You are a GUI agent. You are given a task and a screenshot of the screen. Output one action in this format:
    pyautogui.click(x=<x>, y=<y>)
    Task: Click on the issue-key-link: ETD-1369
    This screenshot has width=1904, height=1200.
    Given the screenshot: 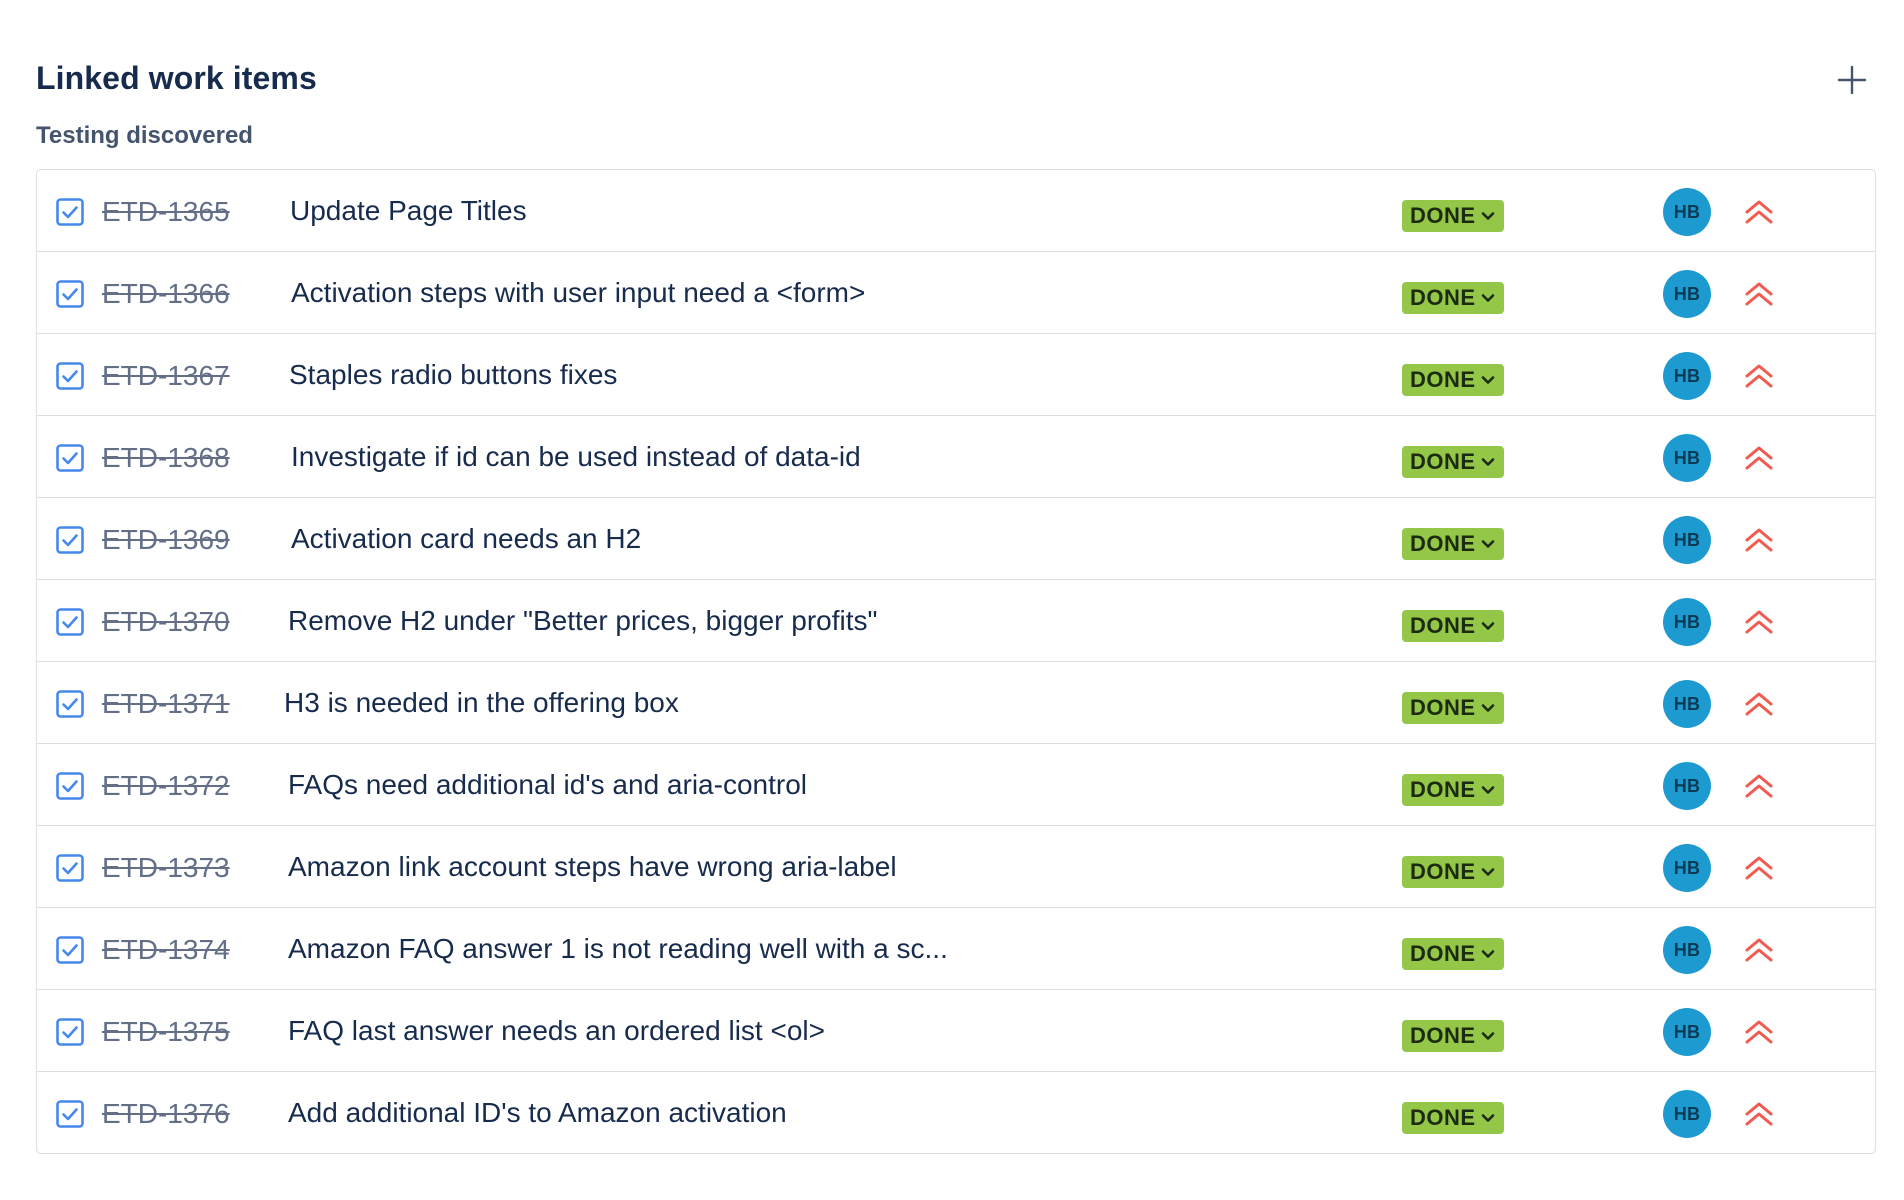 What is the action you would take?
    pyautogui.click(x=166, y=540)
    